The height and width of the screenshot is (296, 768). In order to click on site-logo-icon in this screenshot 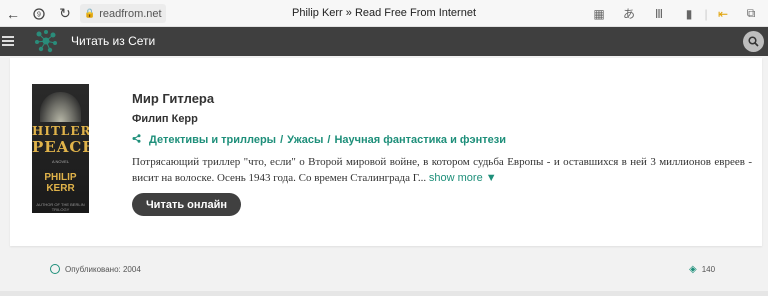, I will do `click(46, 41)`.